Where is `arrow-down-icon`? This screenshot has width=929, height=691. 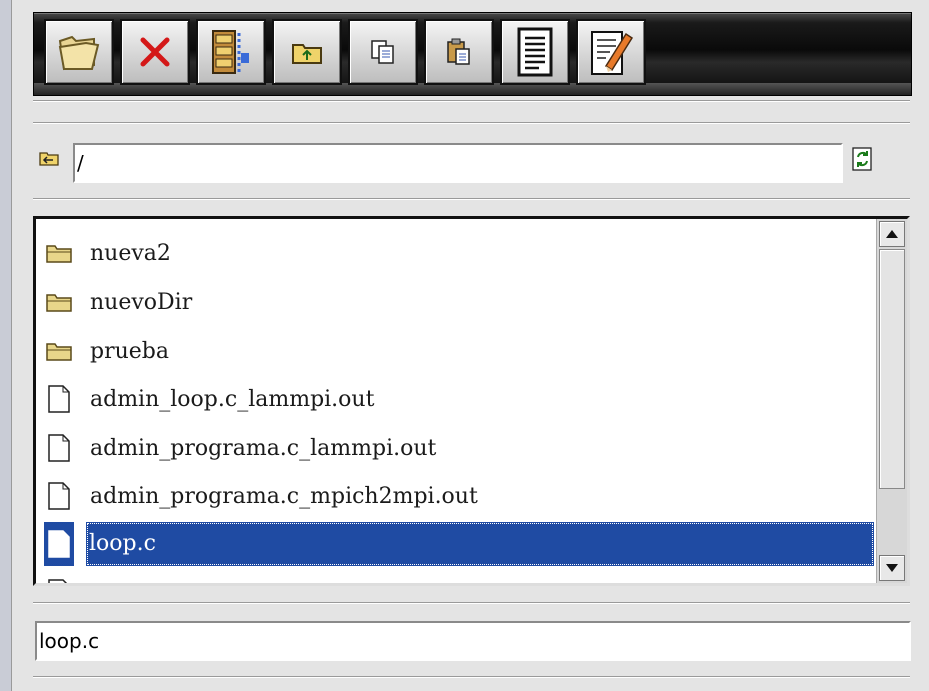
arrow-down-icon is located at coordinates (892, 568).